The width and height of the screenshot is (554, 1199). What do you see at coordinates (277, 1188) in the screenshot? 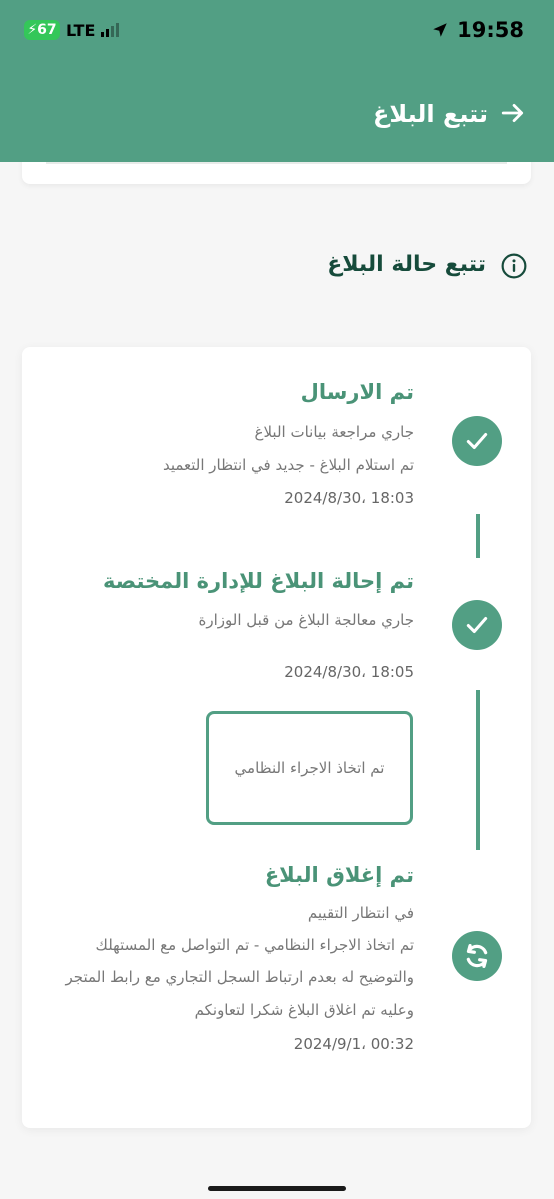
I see `home-indicator` at bounding box center [277, 1188].